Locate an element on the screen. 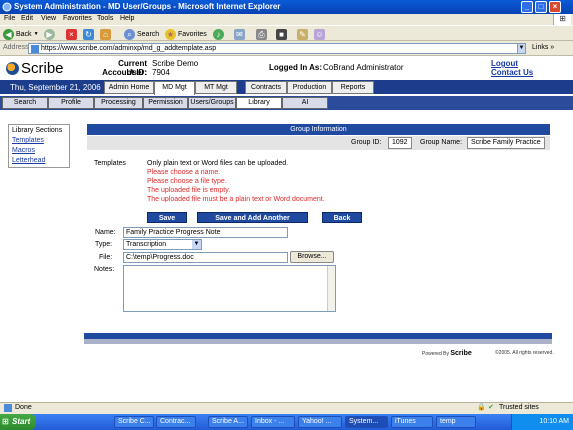 This screenshot has width=573, height=430. tab-admin-home: Admin Home is located at coordinates (129, 87).